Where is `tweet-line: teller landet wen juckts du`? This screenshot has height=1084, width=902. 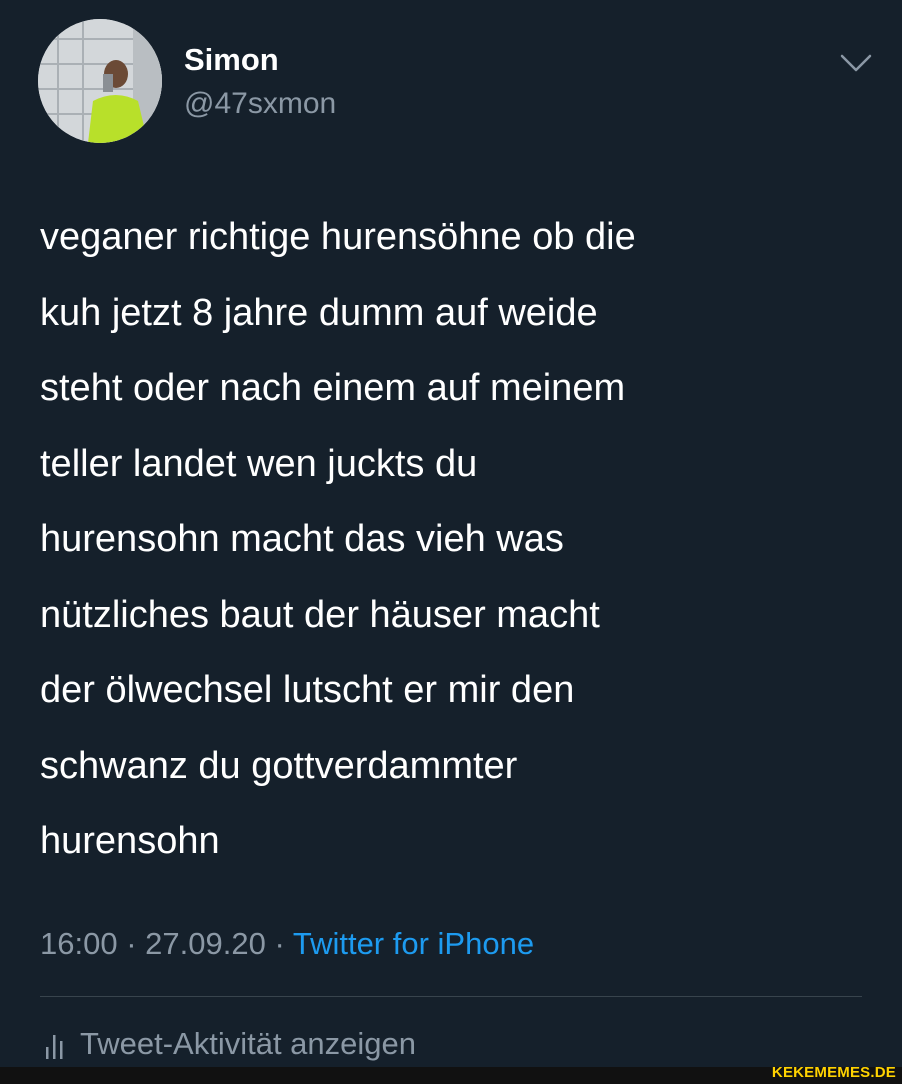 tweet-line: teller landet wen juckts du is located at coordinates (259, 463).